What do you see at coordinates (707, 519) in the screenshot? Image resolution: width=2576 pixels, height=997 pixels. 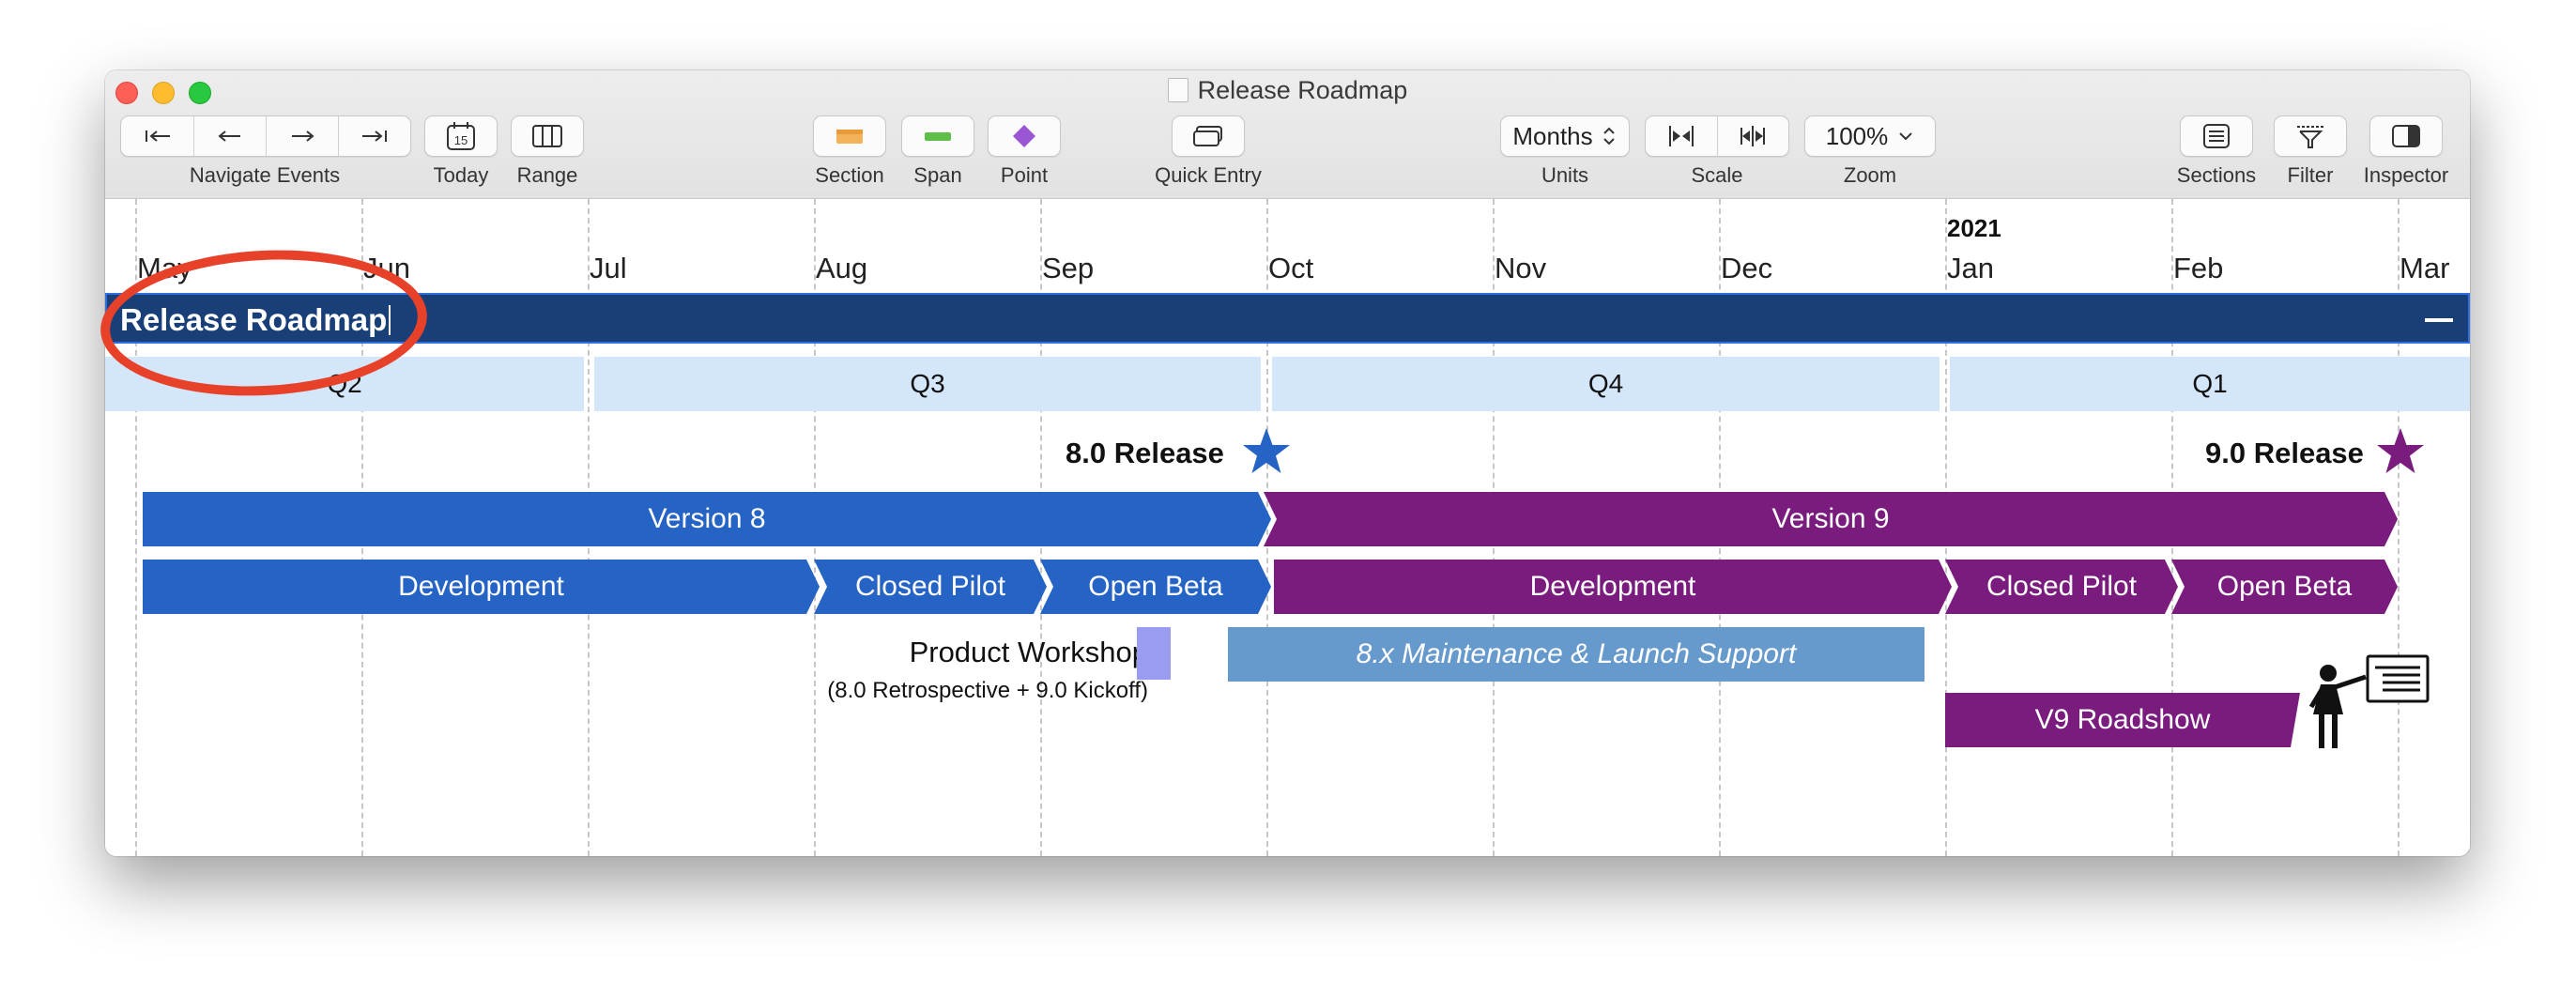 I see `version-8-bar: Version 8` at bounding box center [707, 519].